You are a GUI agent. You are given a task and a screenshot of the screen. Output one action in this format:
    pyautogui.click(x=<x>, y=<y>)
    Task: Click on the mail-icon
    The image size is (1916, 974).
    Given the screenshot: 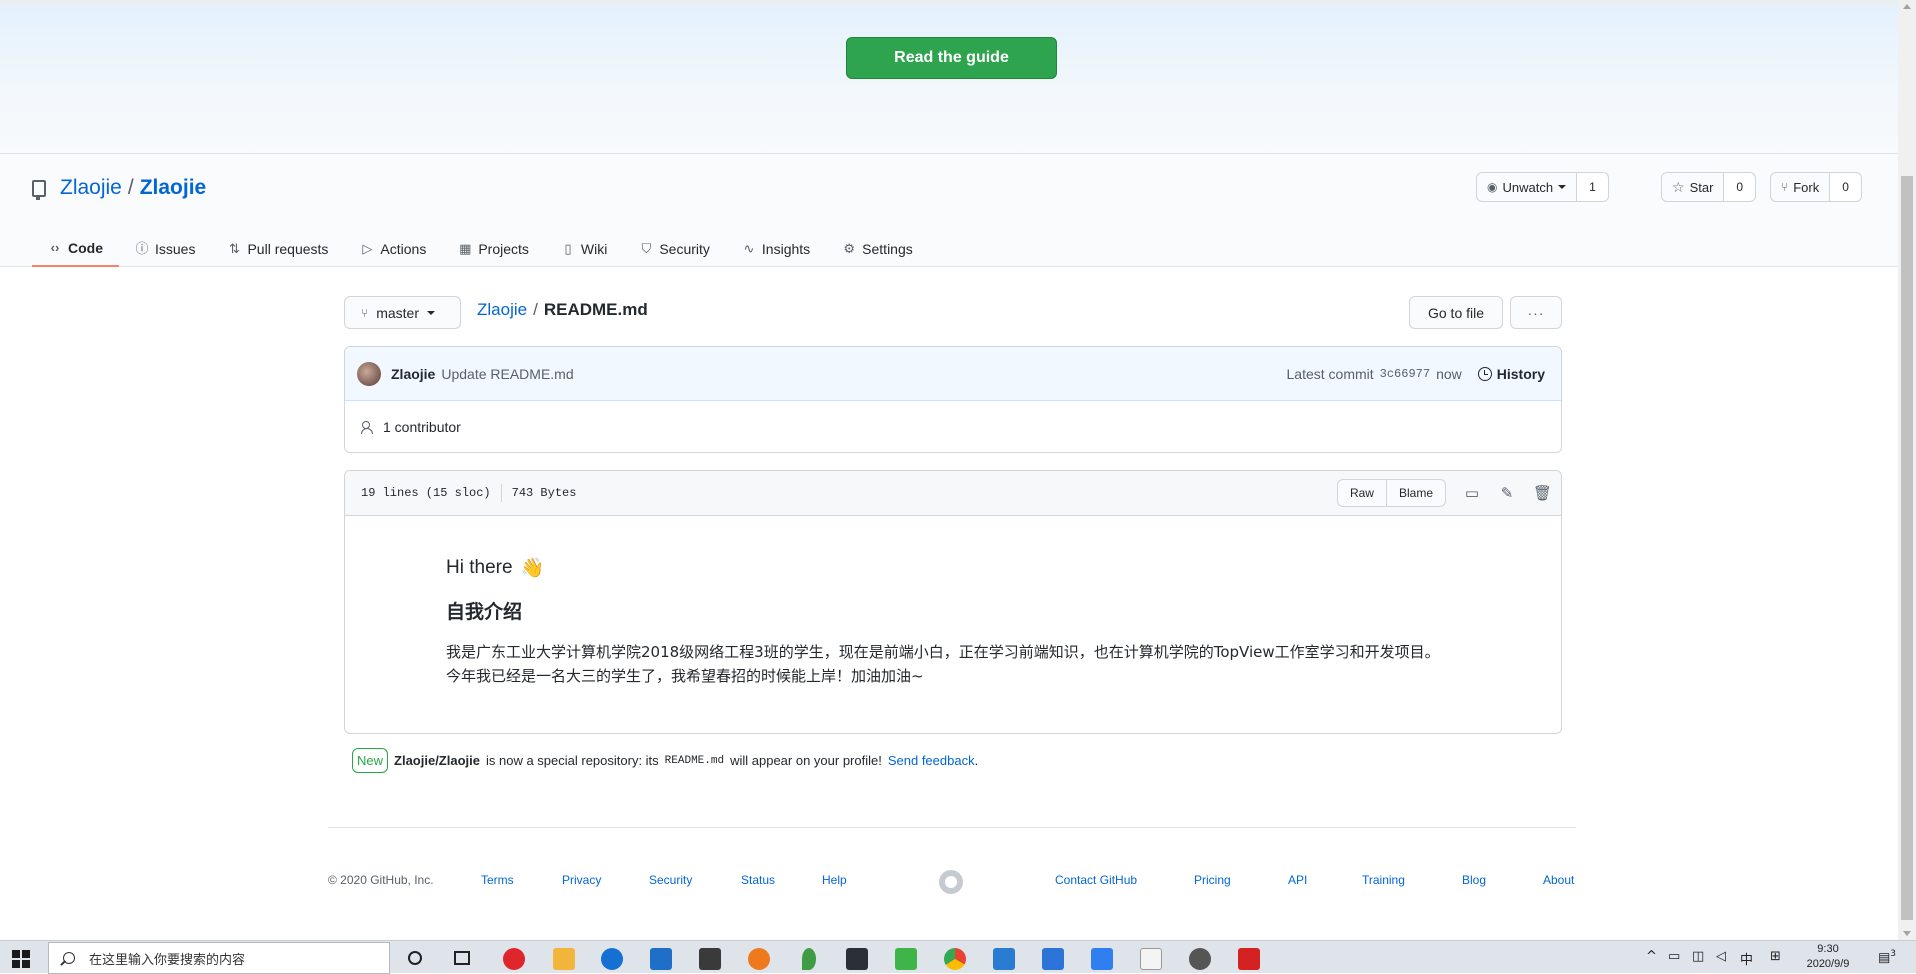 What is the action you would take?
    pyautogui.click(x=661, y=959)
    